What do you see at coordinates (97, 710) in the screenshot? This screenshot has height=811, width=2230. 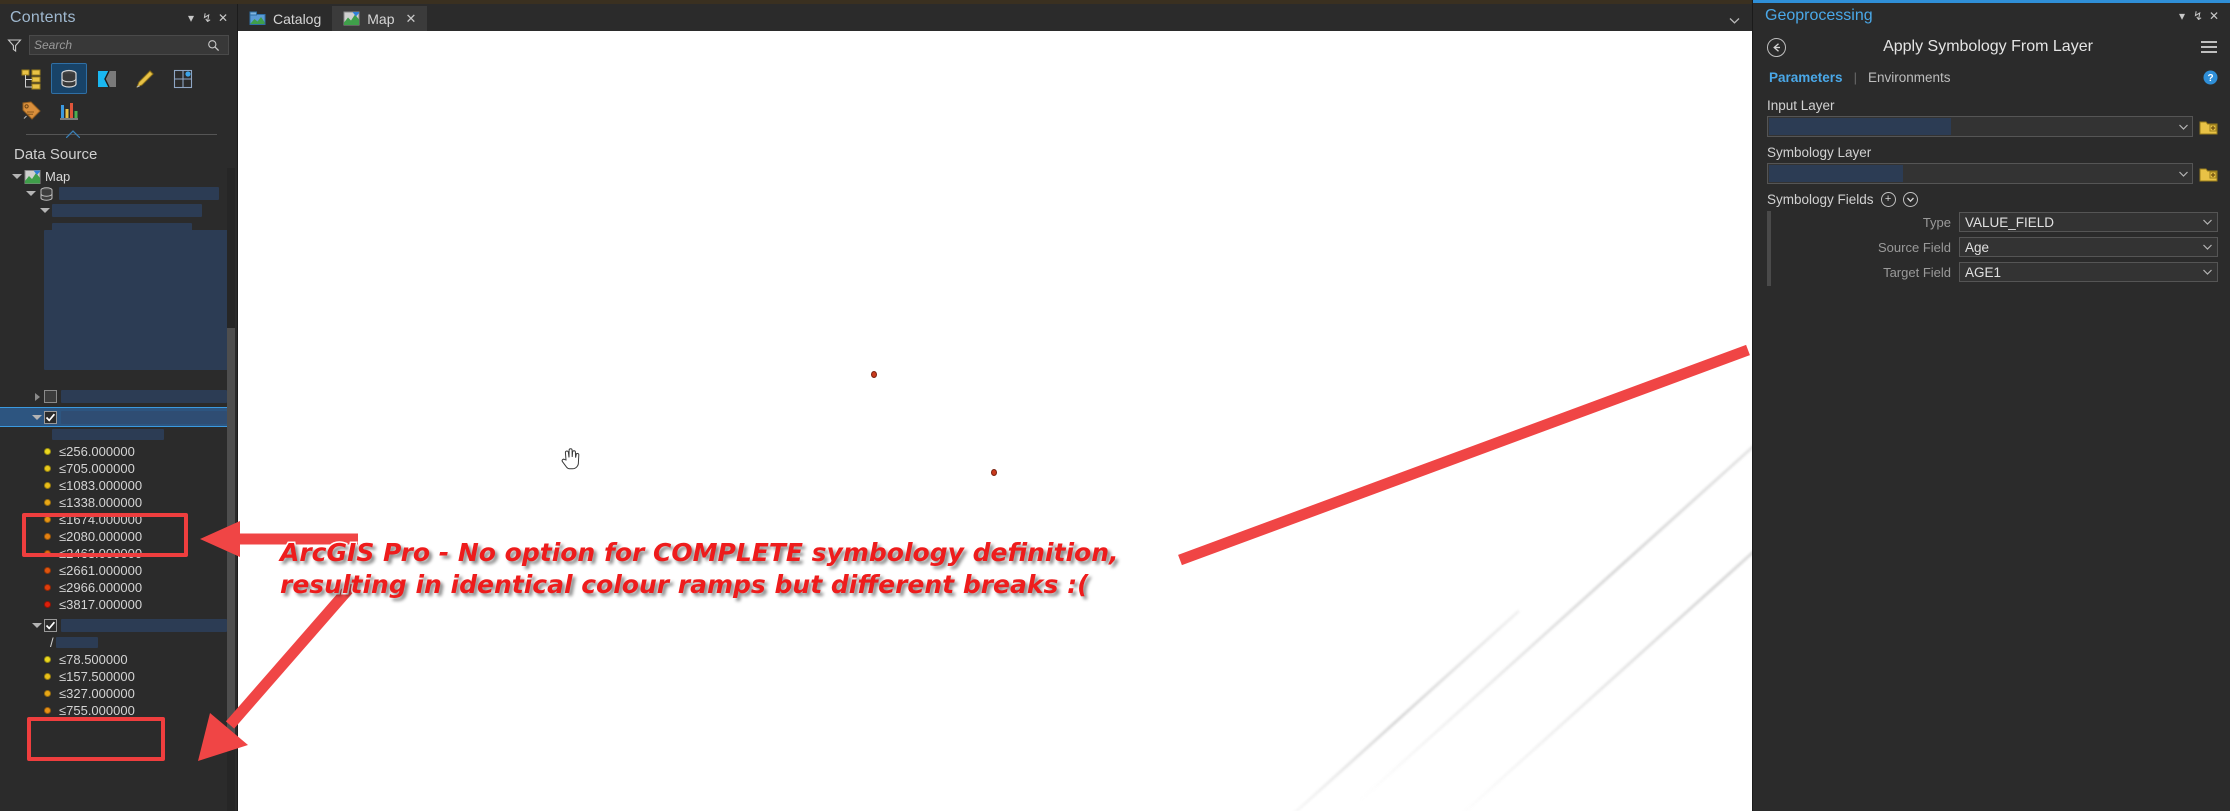 I see `legend-value: ≤755.000000` at bounding box center [97, 710].